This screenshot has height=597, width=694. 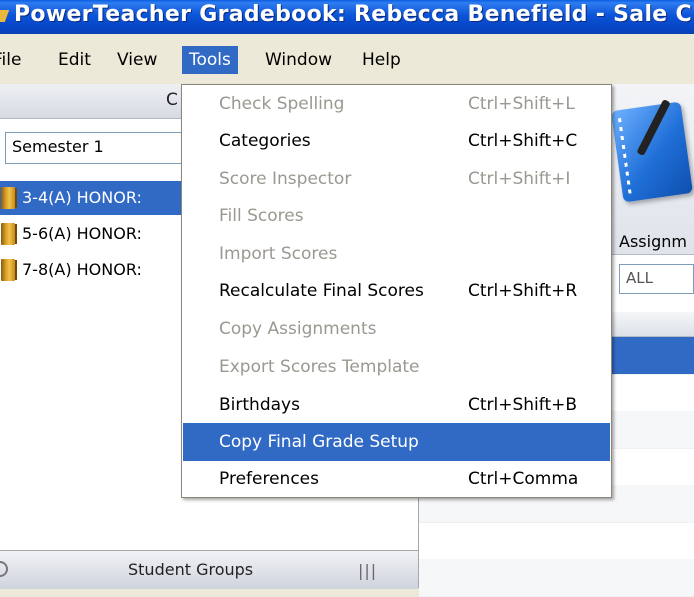 I want to click on menu-item-export-scores-template: Export Scores Template, so click(x=396, y=367).